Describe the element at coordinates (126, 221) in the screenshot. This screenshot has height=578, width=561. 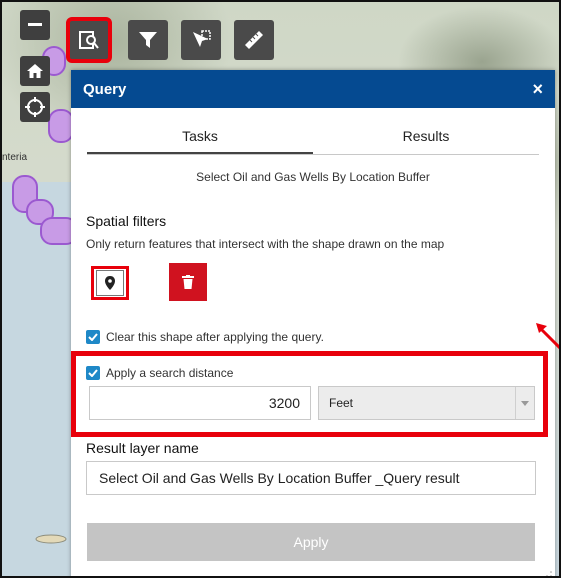
I see `spatial-filters-title: Spatial filters` at that location.